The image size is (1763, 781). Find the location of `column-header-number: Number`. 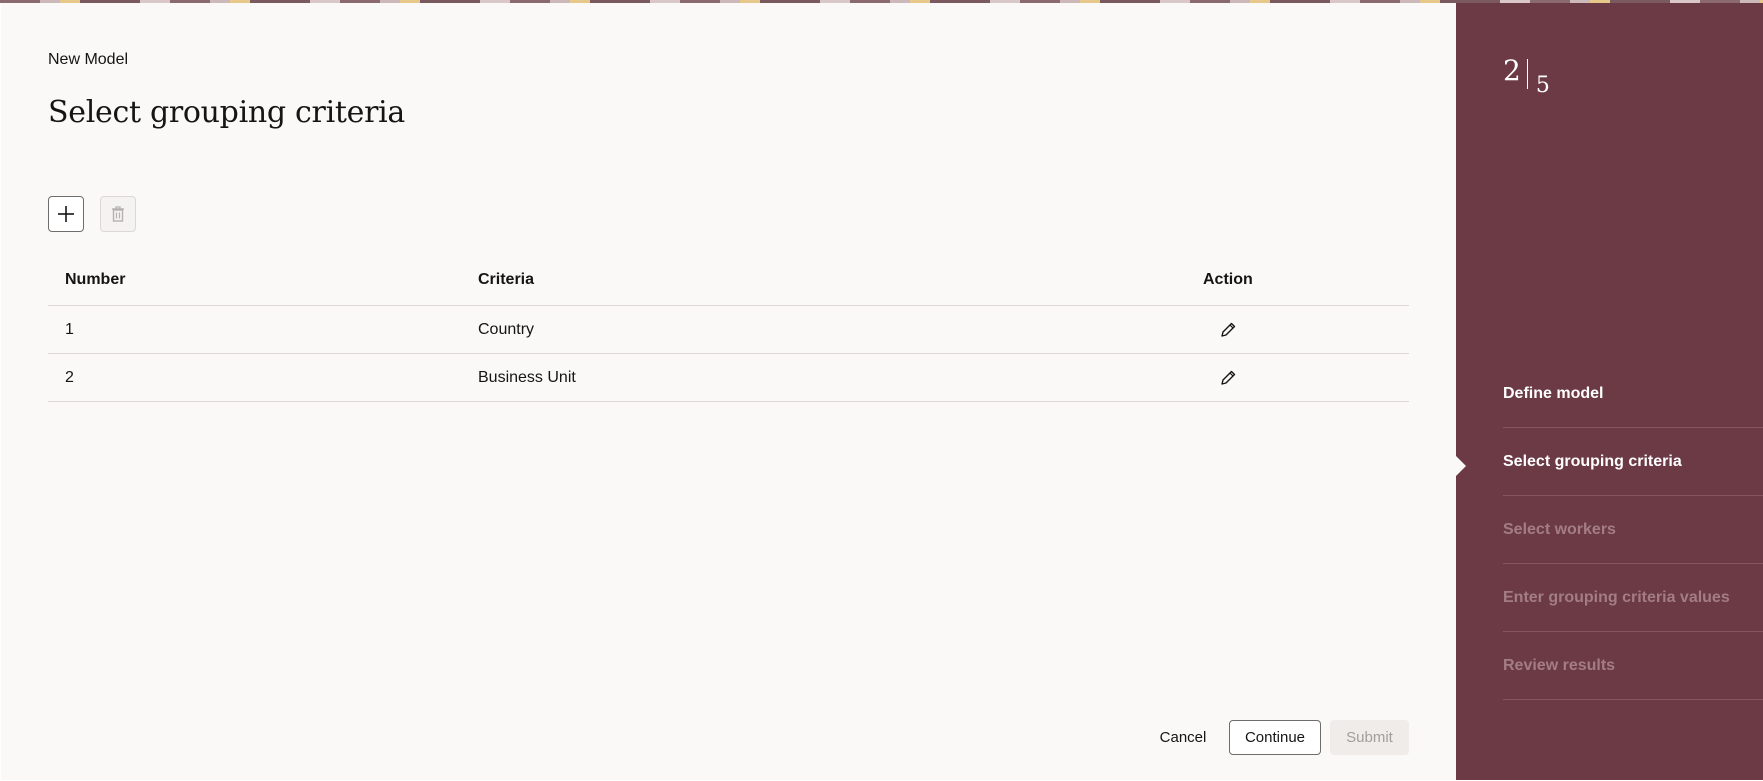

column-header-number: Number is located at coordinates (95, 280).